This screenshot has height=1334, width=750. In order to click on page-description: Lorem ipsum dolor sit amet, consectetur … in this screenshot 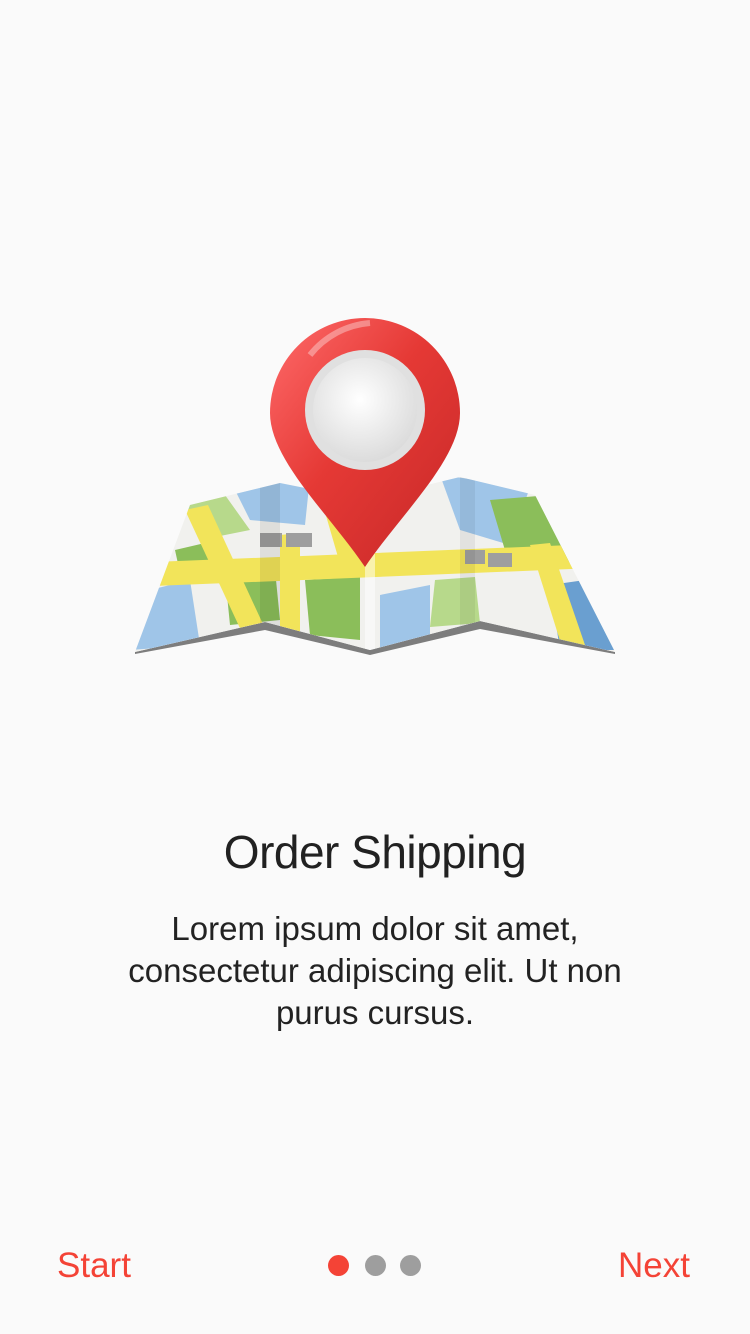, I will do `click(375, 970)`.